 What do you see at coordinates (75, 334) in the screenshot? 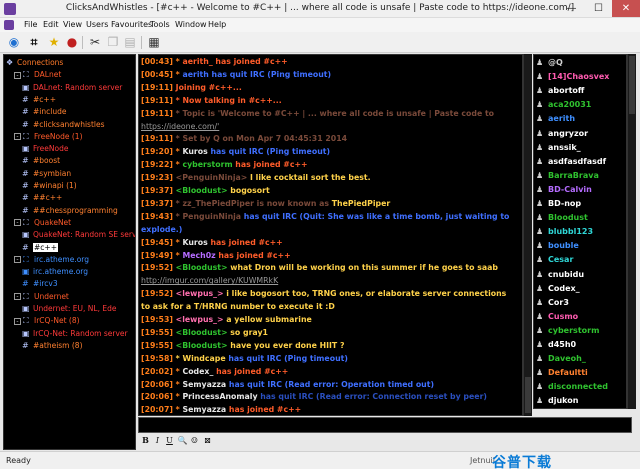
I see `tree-item: ▣ IrCQ-Net: Random server` at bounding box center [75, 334].